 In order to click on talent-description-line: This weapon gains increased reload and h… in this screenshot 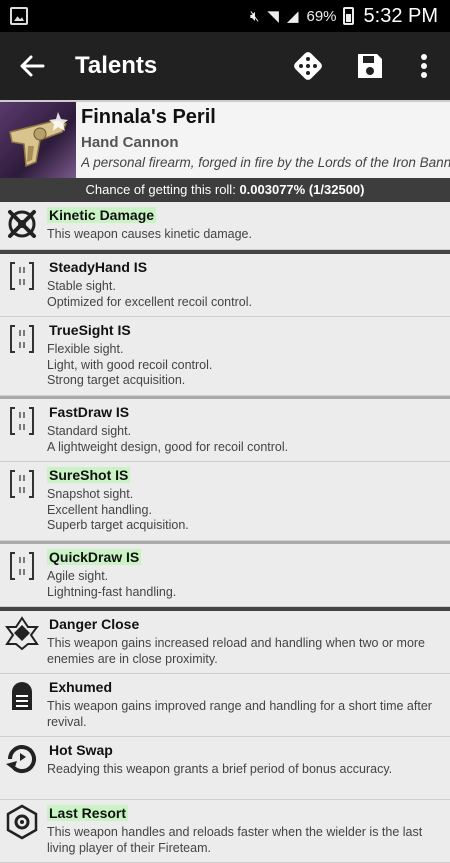, I will do `click(236, 651)`.